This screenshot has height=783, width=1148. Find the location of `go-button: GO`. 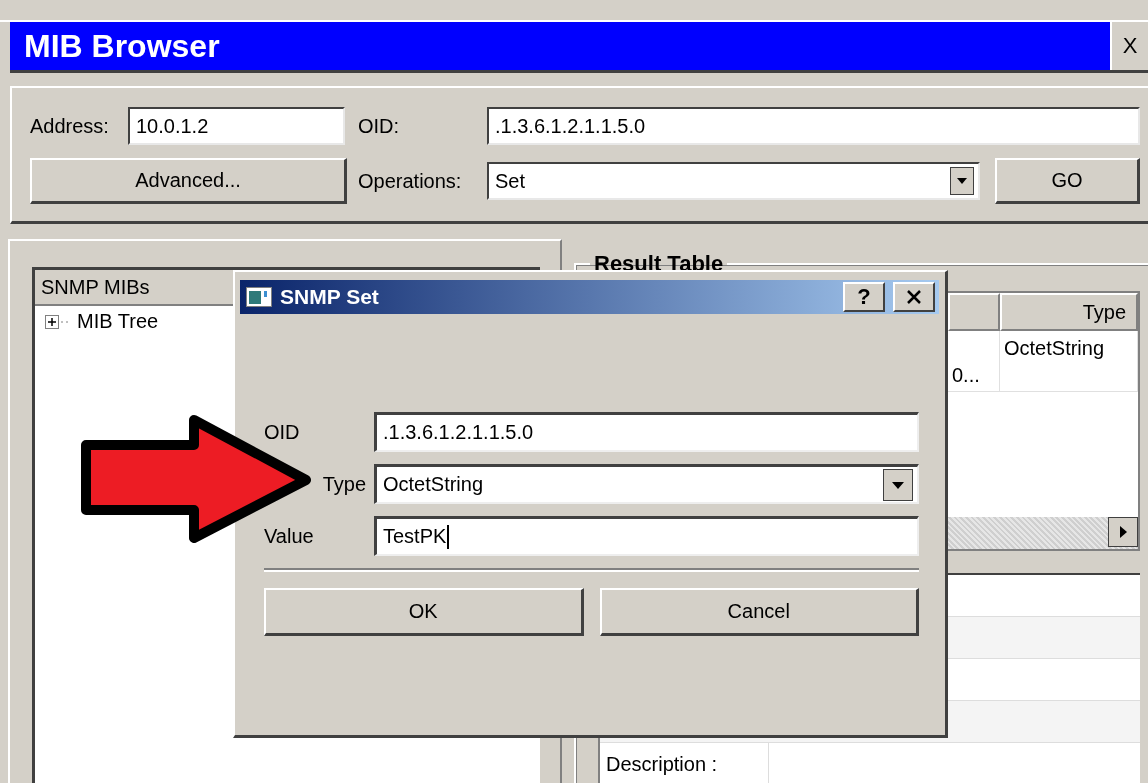

go-button: GO is located at coordinates (1067, 181).